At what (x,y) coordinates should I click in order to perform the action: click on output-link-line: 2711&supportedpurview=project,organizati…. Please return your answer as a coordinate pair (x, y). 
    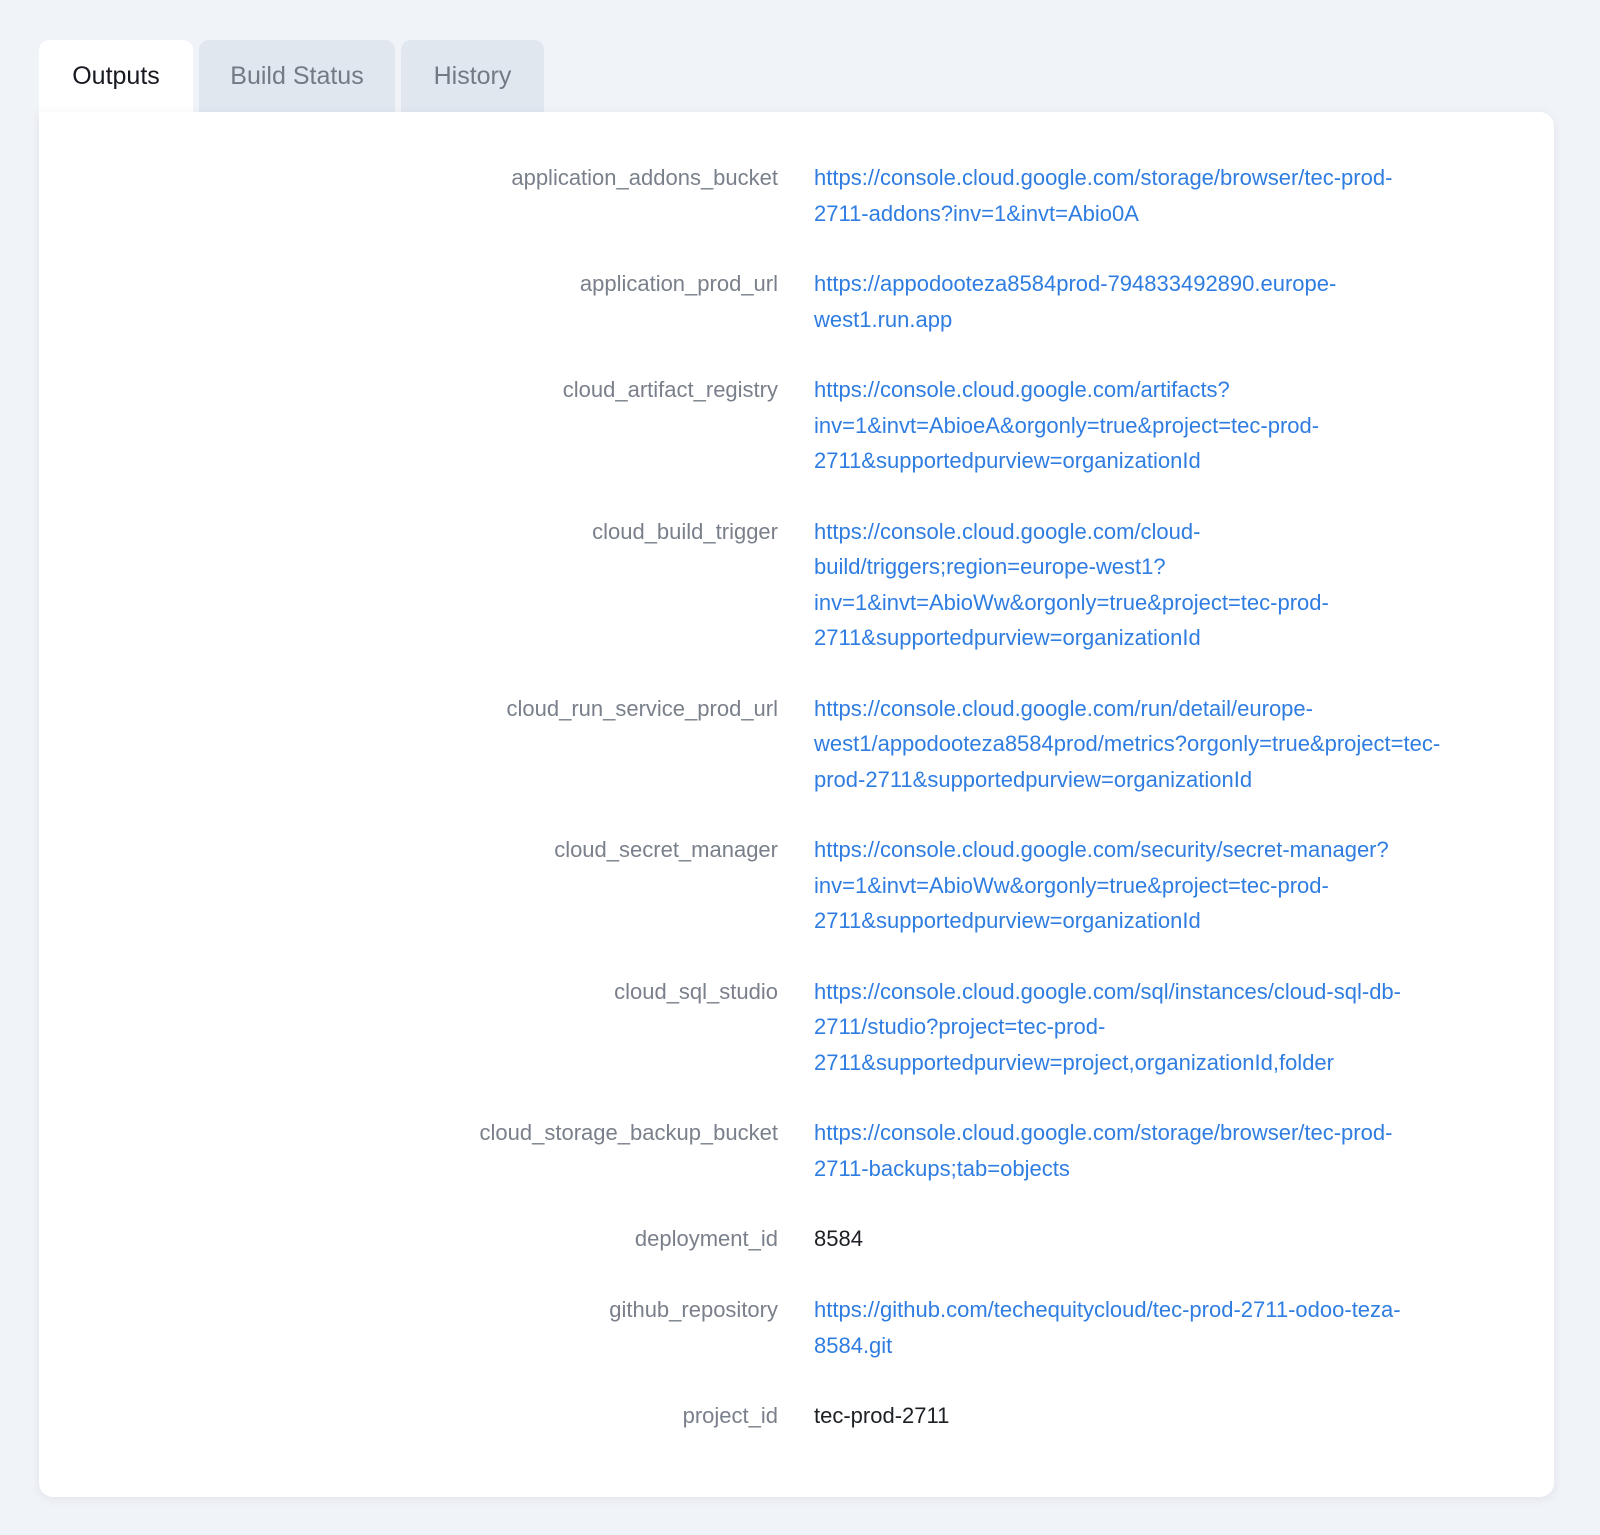
    Looking at the image, I should click on (1074, 1062).